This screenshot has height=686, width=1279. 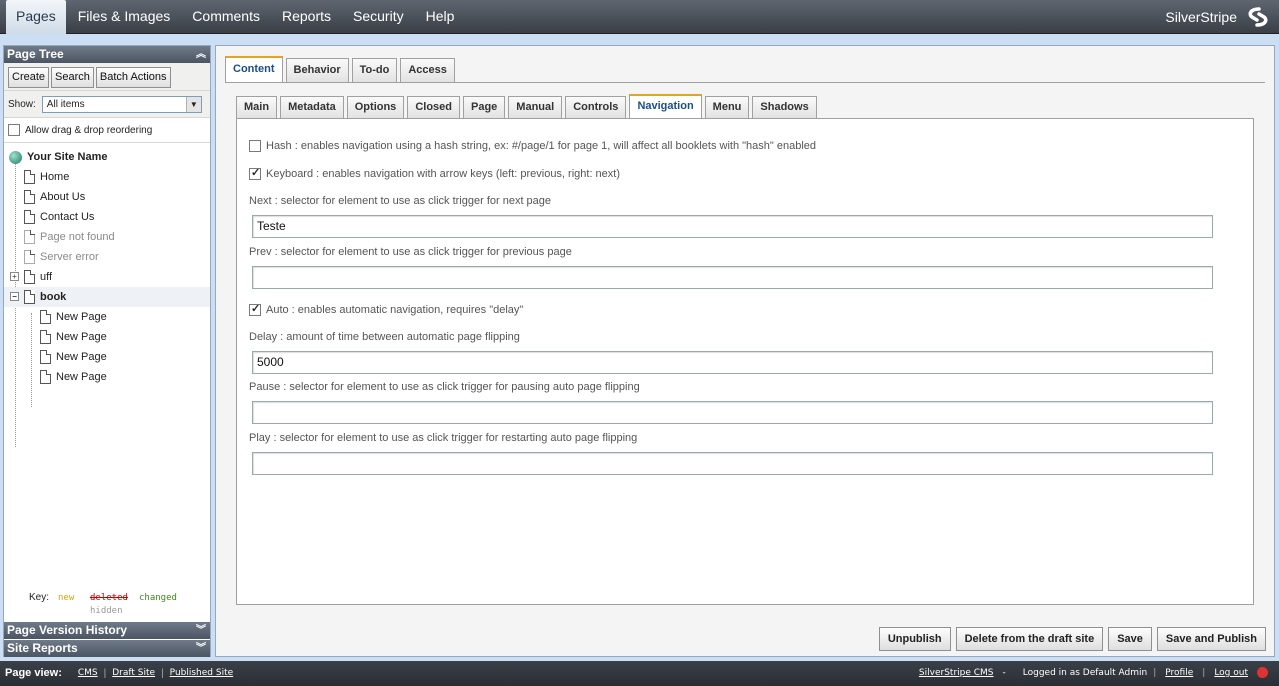 I want to click on power-icon, so click(x=1262, y=672).